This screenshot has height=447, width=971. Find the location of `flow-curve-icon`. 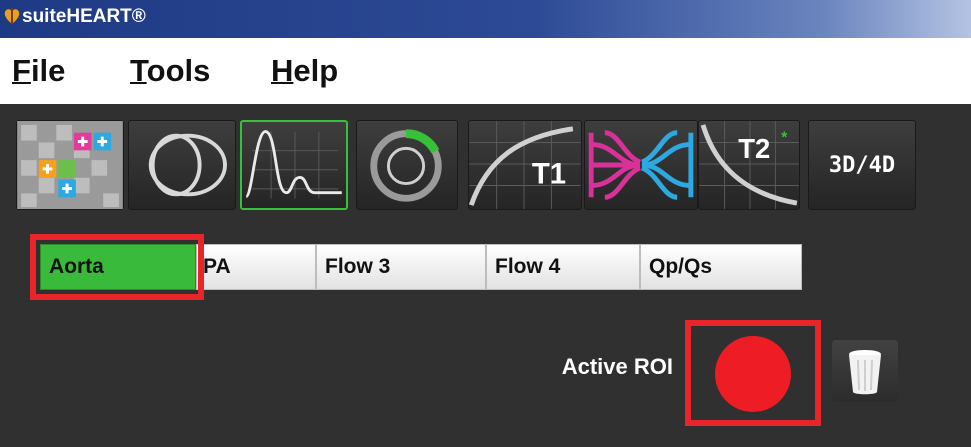

flow-curve-icon is located at coordinates (293, 164).